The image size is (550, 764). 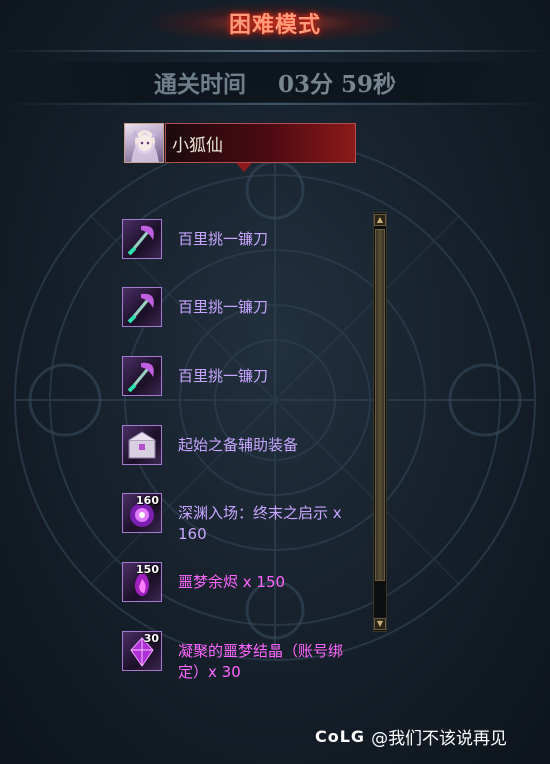 What do you see at coordinates (380, 405) in the screenshot?
I see `scroll-thumb` at bounding box center [380, 405].